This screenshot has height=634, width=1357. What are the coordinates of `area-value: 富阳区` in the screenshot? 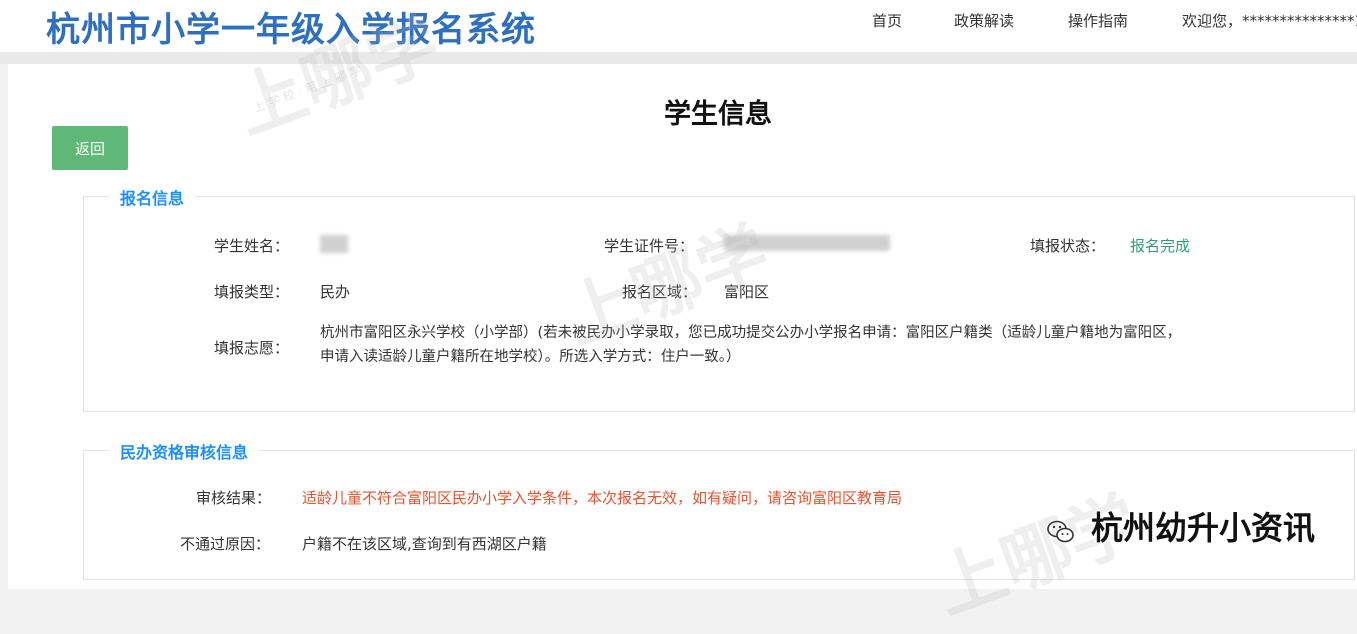 It's located at (747, 292).